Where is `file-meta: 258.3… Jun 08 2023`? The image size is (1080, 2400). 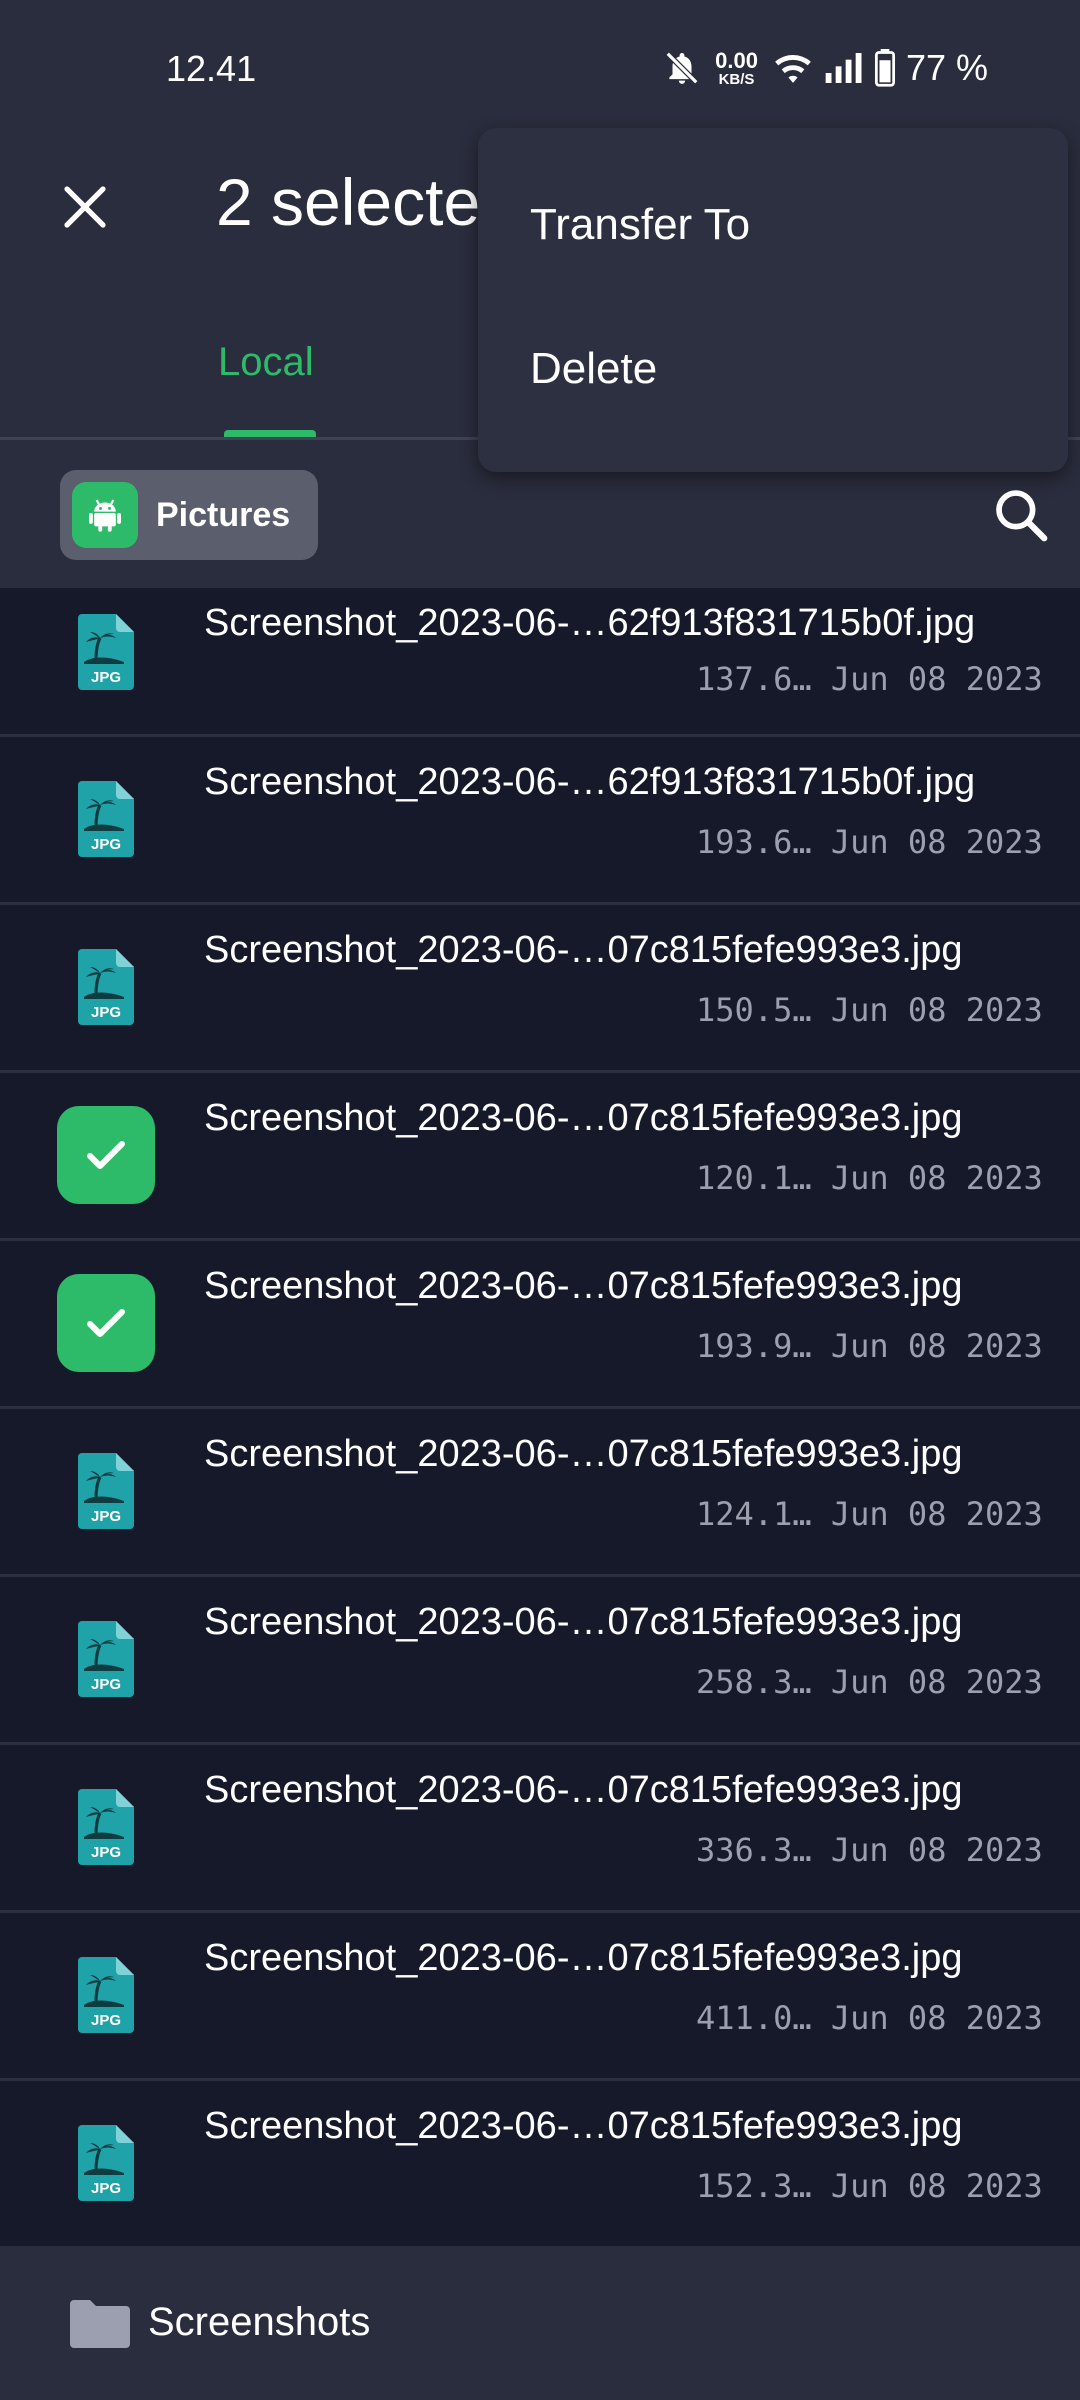
file-meta: 258.3… Jun 08 2023 is located at coordinates (869, 1682).